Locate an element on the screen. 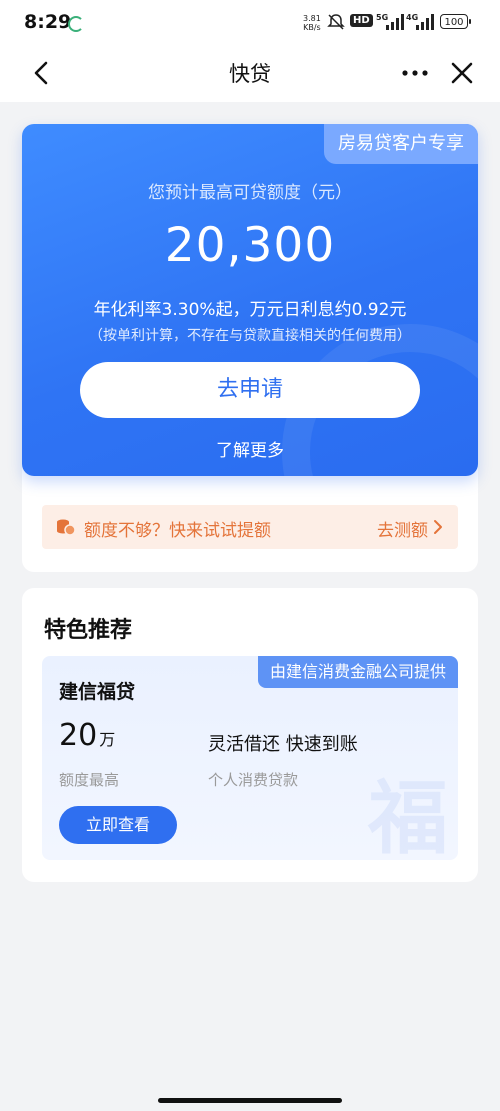 The width and height of the screenshot is (500, 1111). close-icon is located at coordinates (462, 73).